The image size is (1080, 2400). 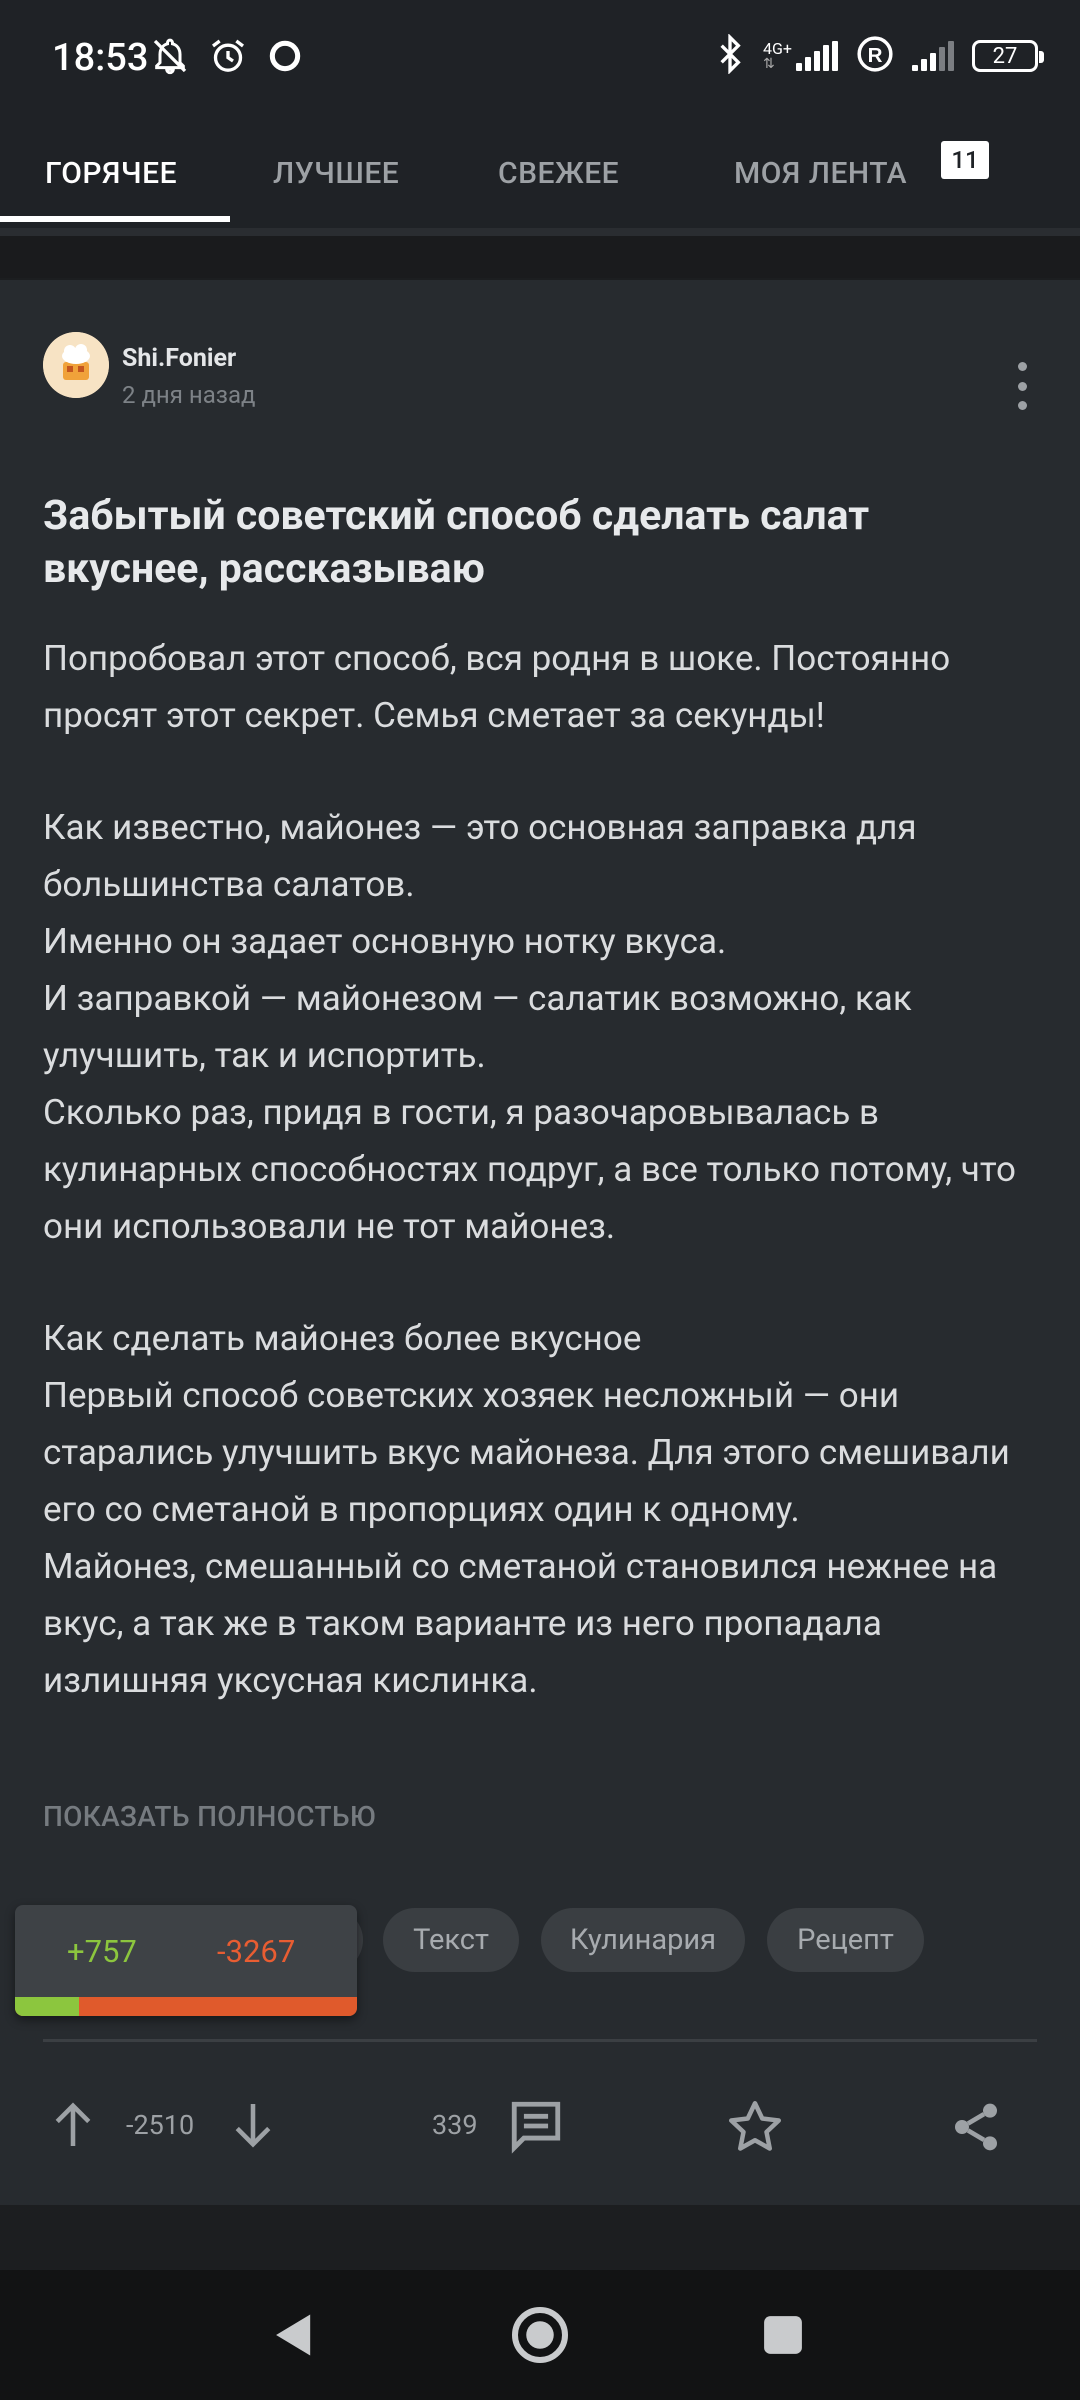 I want to click on feed-tabs: ГОРЯЧЕЕ ЛУЧШЕЕ СВЕЖЕЕ МОЯ ЛЕНТА, so click(x=540, y=174).